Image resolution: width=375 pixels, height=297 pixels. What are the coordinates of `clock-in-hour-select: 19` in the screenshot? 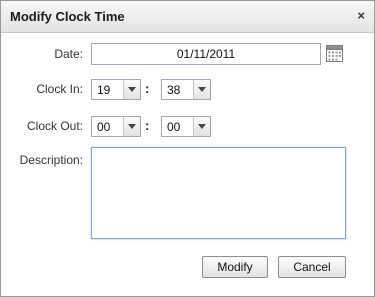 It's located at (116, 89).